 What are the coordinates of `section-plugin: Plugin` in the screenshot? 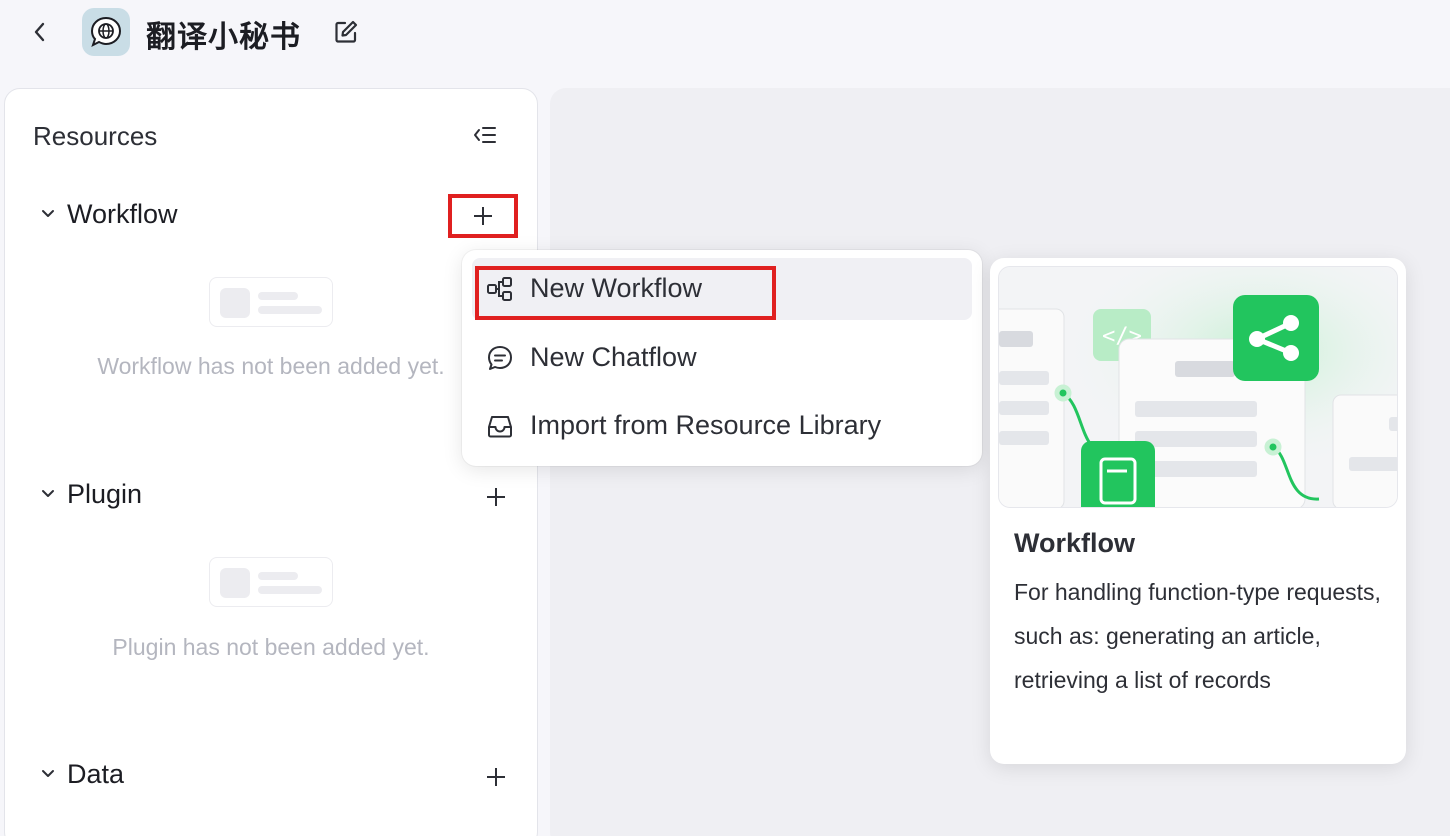 It's located at (273, 495).